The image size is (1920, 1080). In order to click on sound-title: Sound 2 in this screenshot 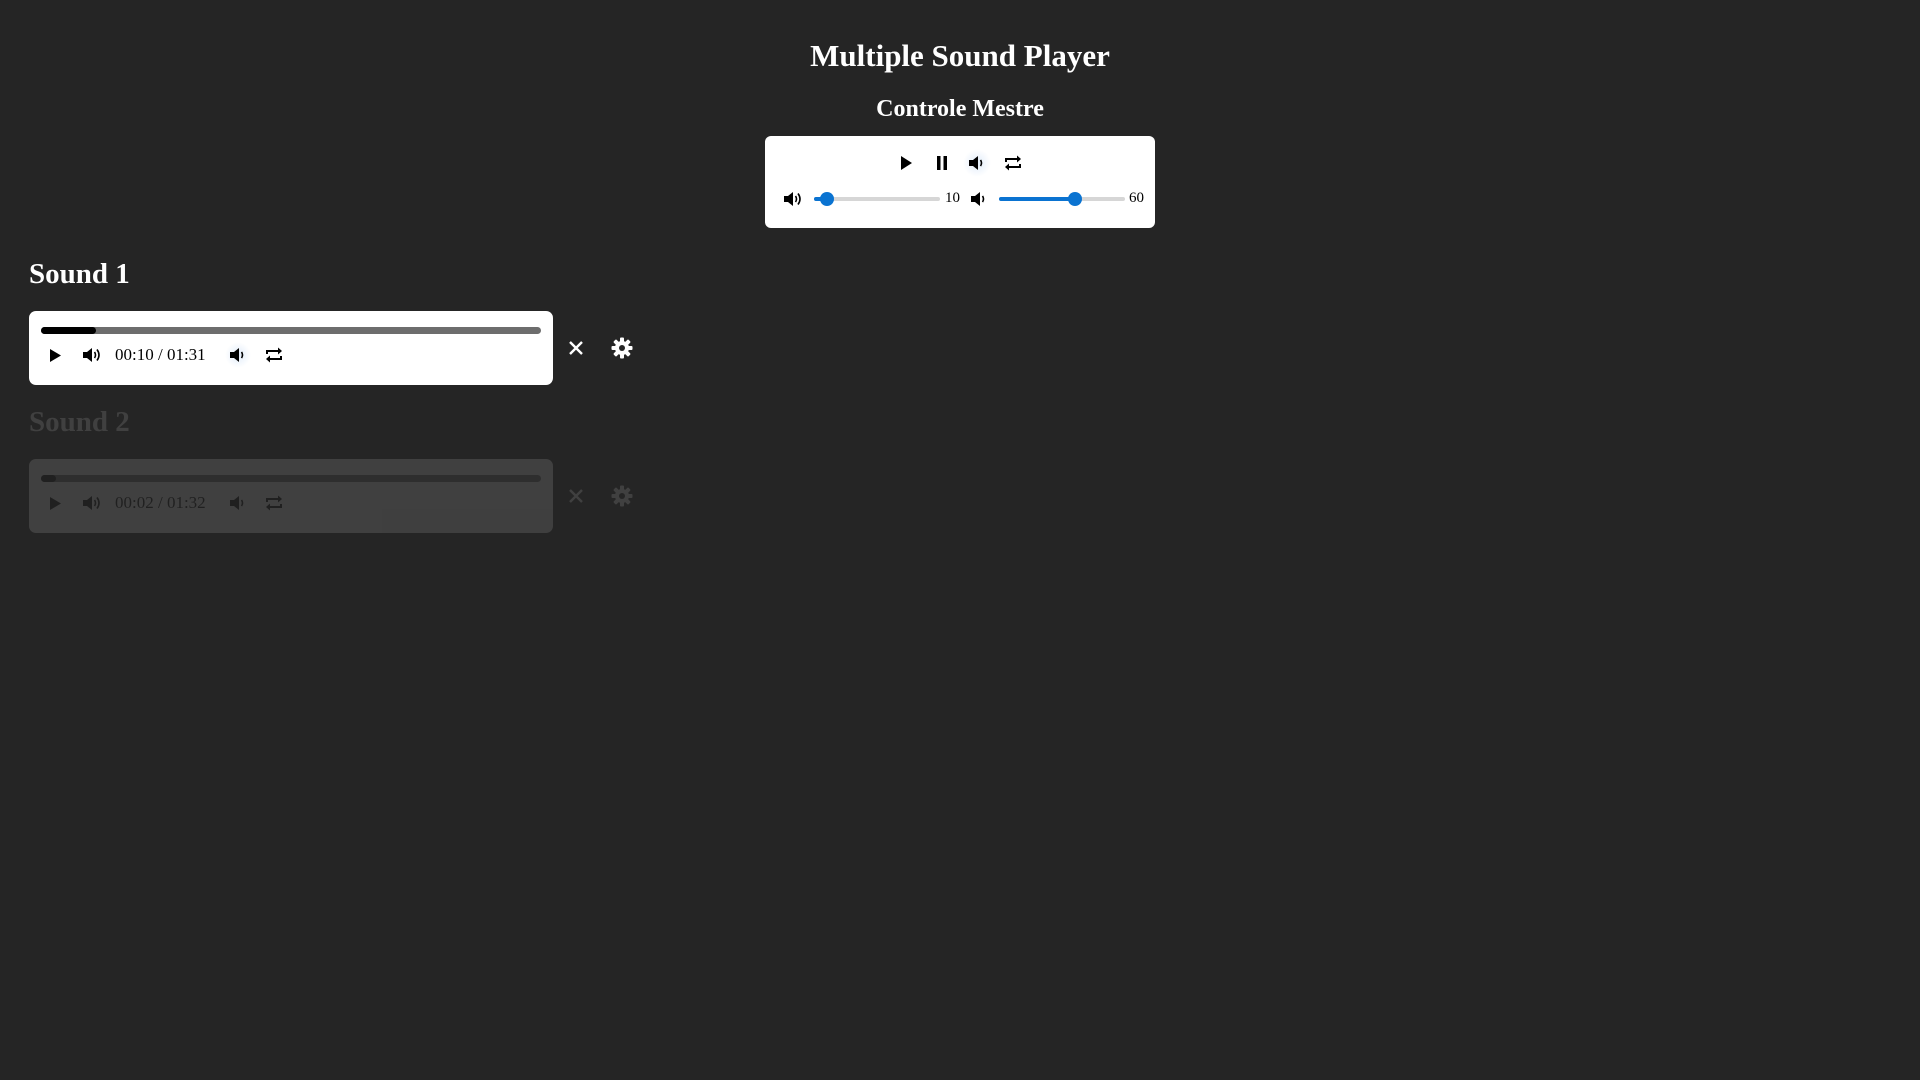, I will do `click(79, 422)`.